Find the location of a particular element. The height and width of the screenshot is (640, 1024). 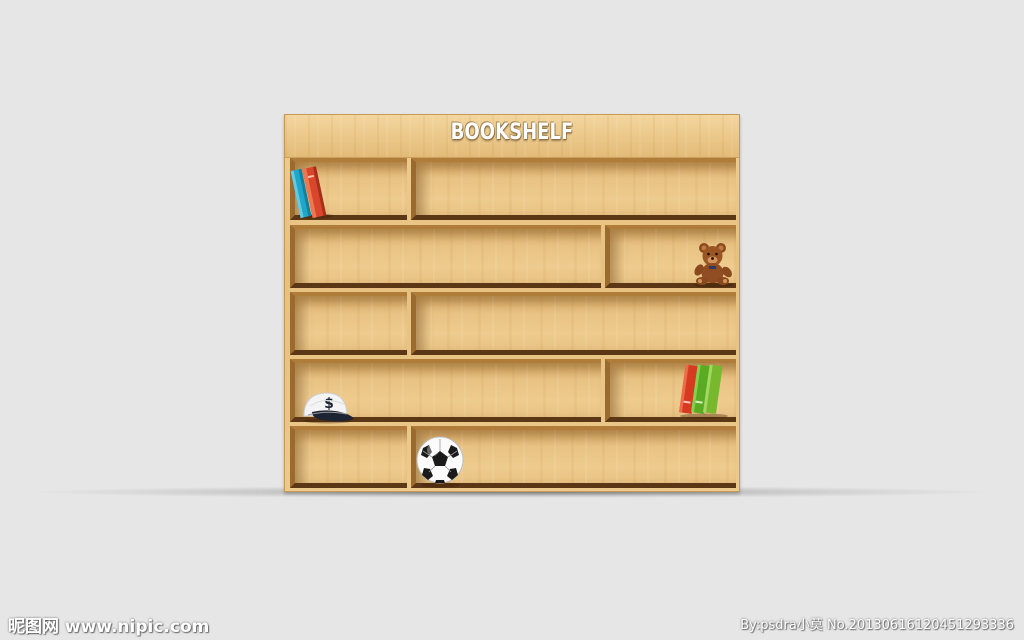

soccer-ball-icon is located at coordinates (440, 462).